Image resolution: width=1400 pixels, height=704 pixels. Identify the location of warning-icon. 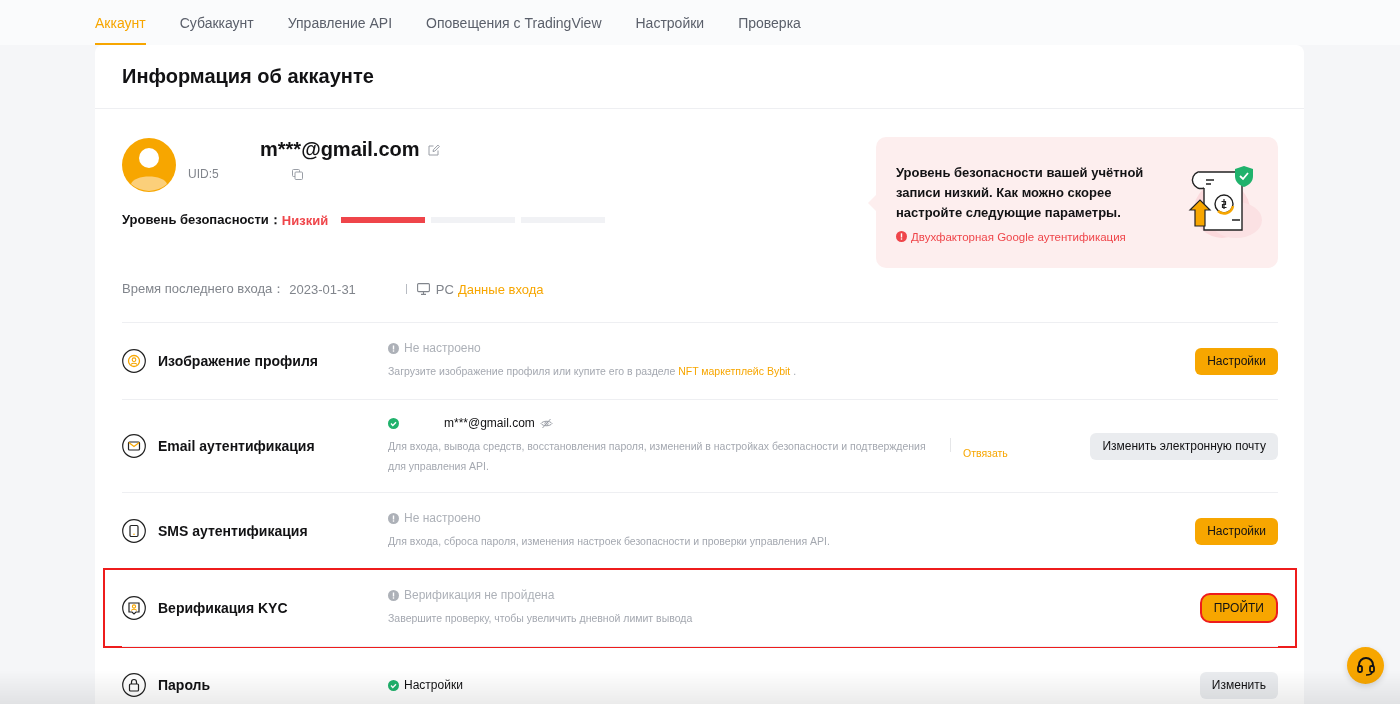
(901, 236).